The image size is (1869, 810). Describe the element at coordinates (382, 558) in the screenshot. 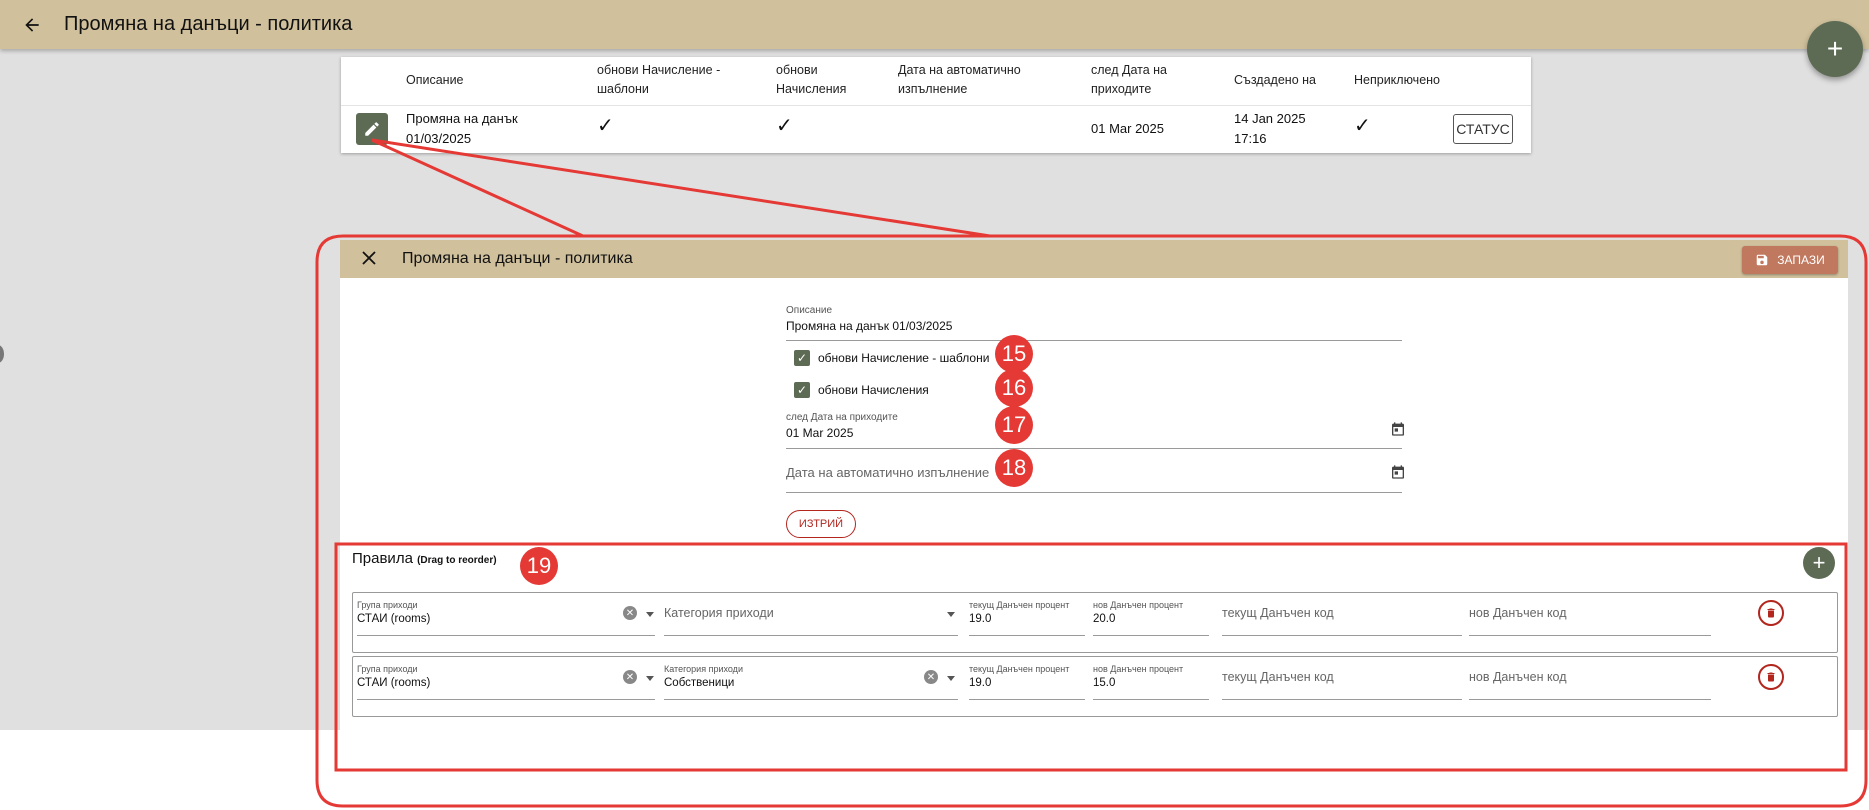

I see `rules-title-text: Правила` at that location.